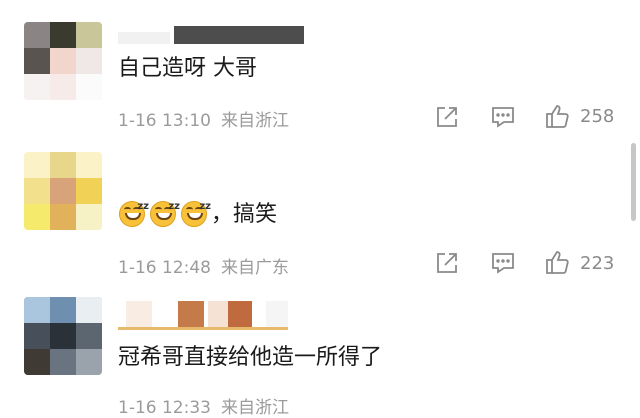 The image size is (640, 418). I want to click on comment-time: 1-16 12:33, so click(164, 408).